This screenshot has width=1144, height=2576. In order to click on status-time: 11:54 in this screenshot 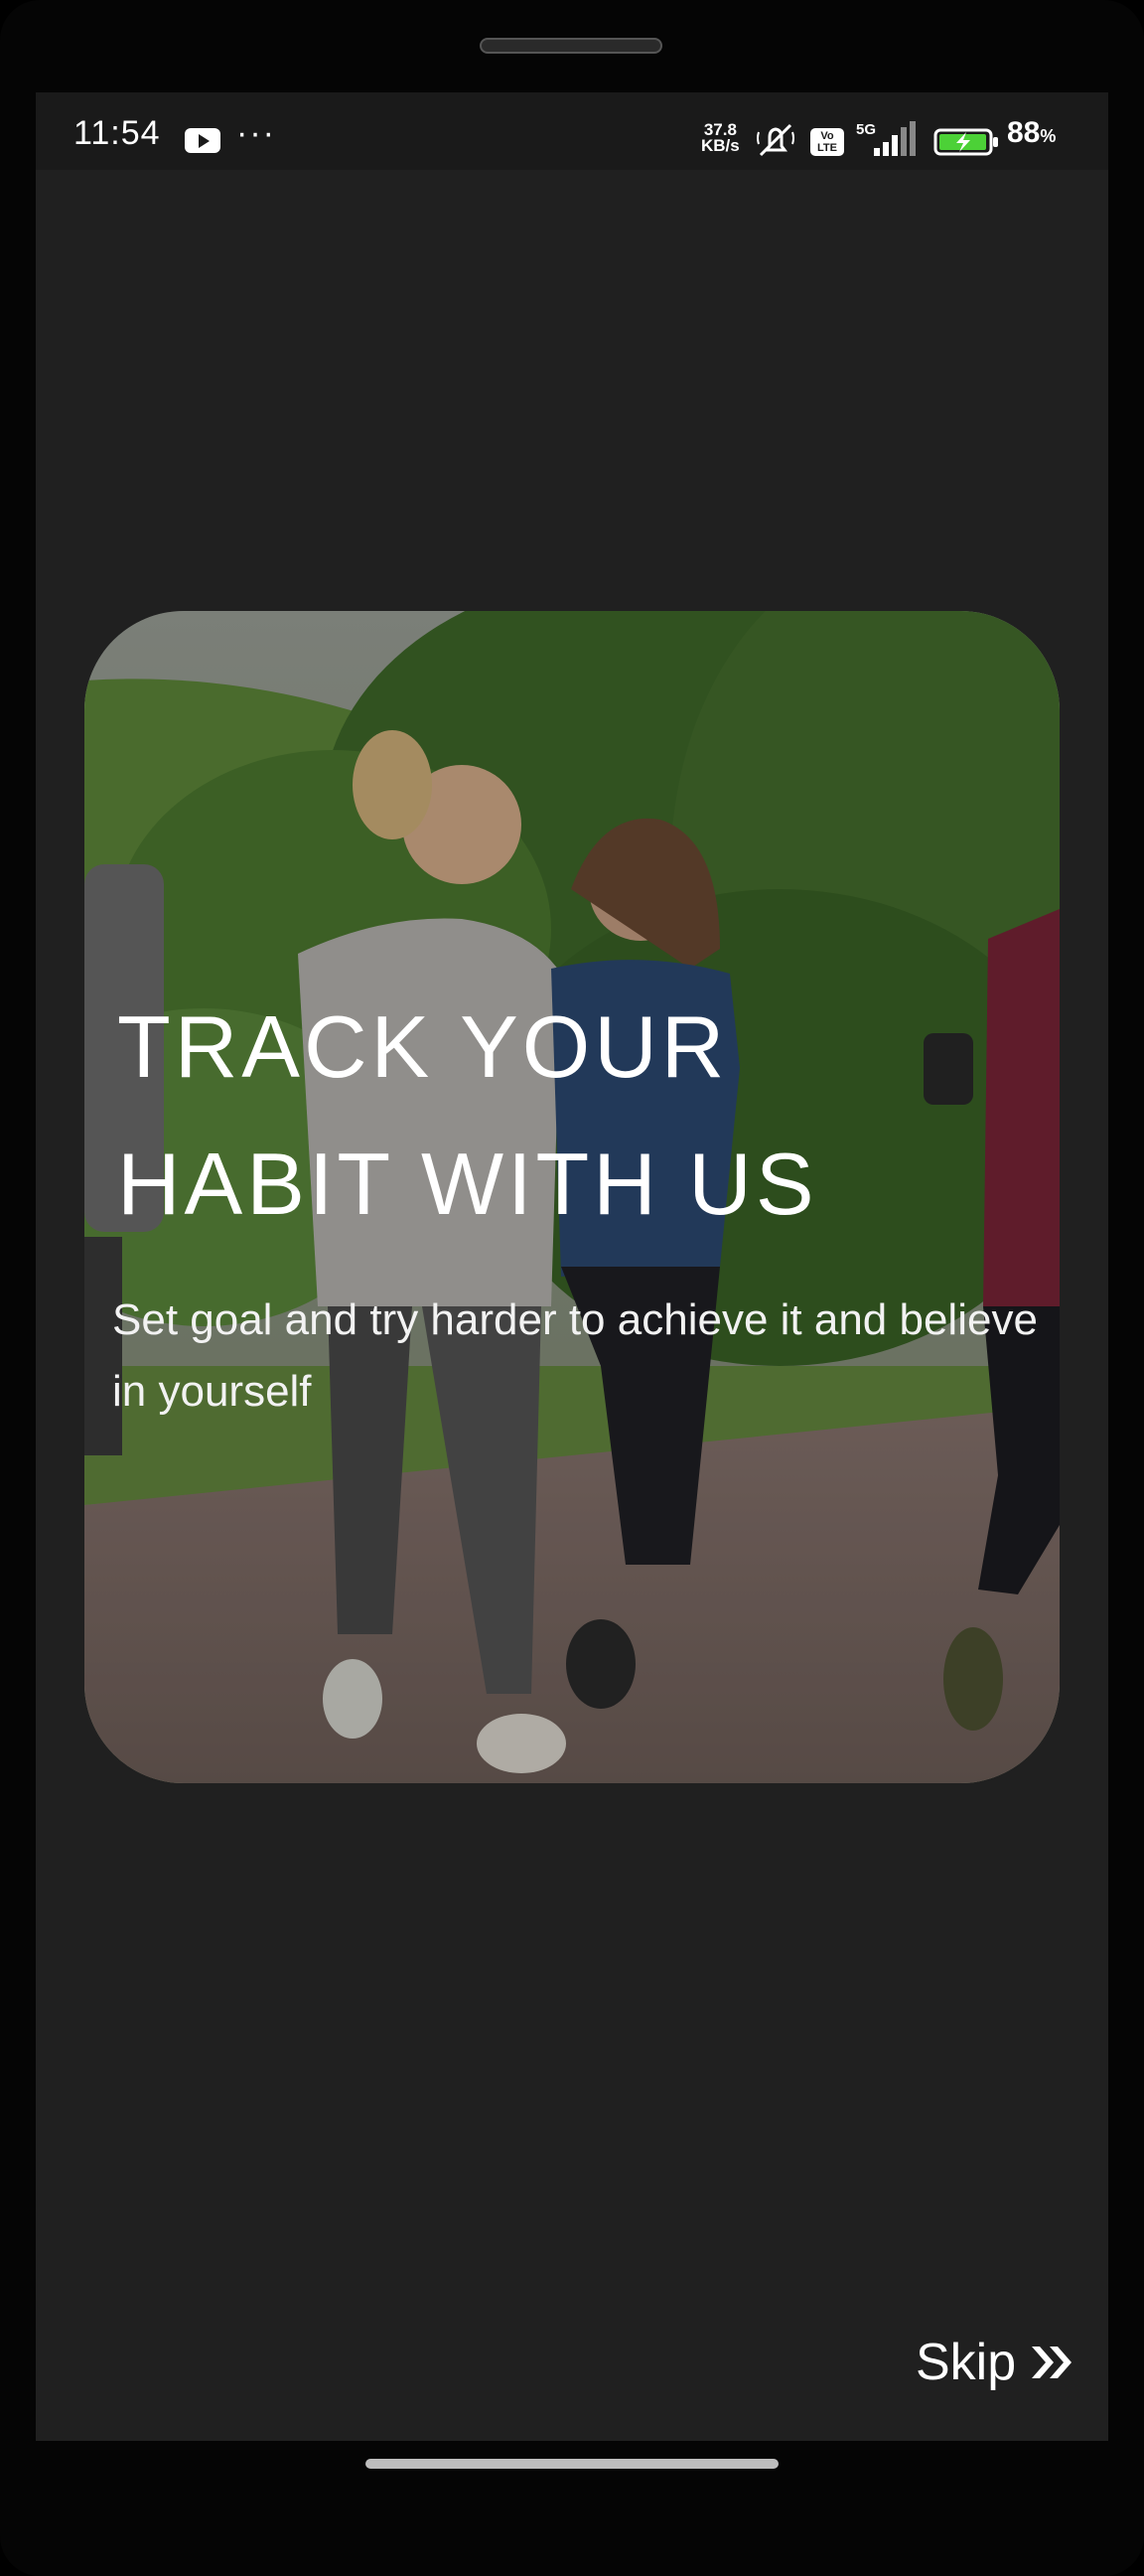, I will do `click(117, 133)`.